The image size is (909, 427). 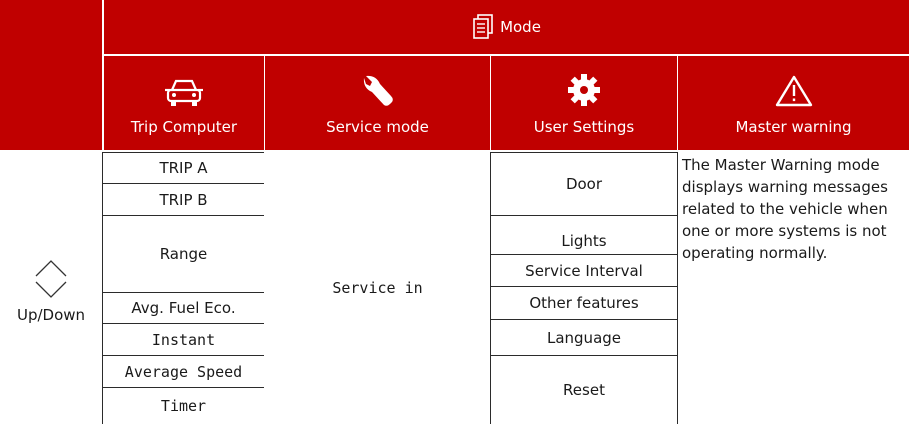 I want to click on list-item: Lights, so click(x=584, y=235).